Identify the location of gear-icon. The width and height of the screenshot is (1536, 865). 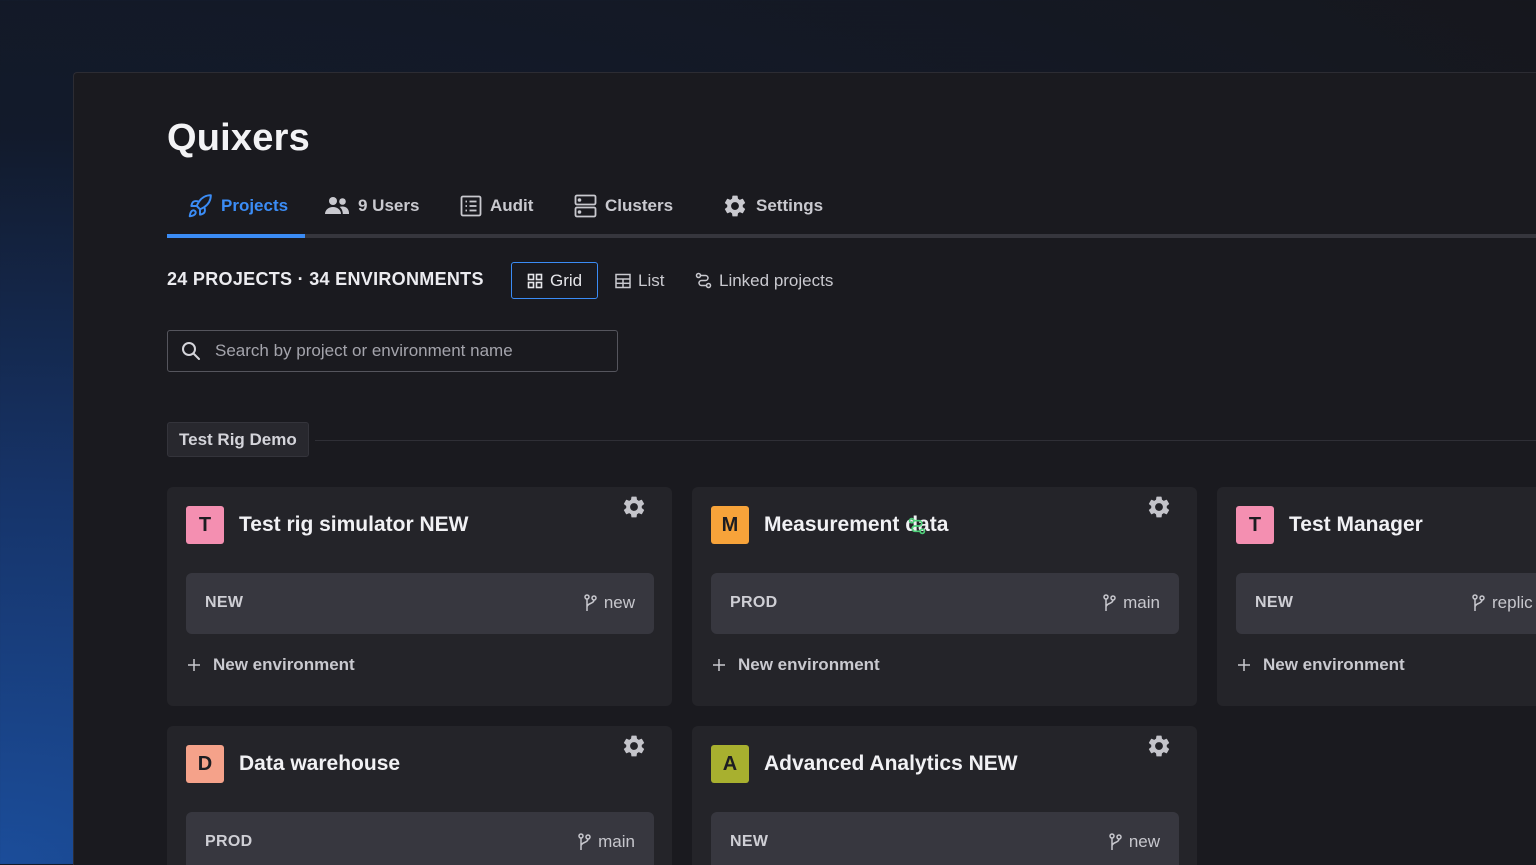
(735, 205).